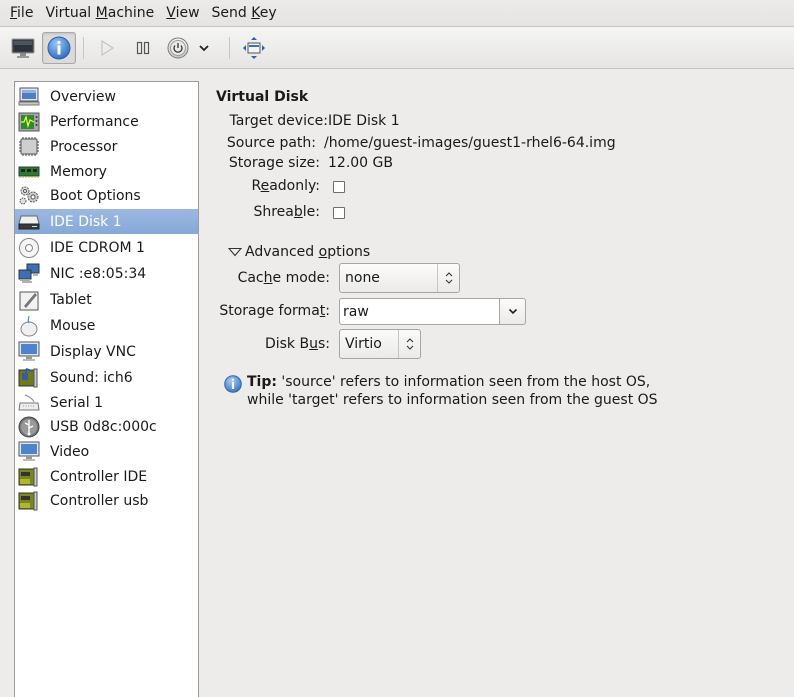 The width and height of the screenshot is (794, 697). What do you see at coordinates (399, 278) in the screenshot?
I see `cache-mode-select: none` at bounding box center [399, 278].